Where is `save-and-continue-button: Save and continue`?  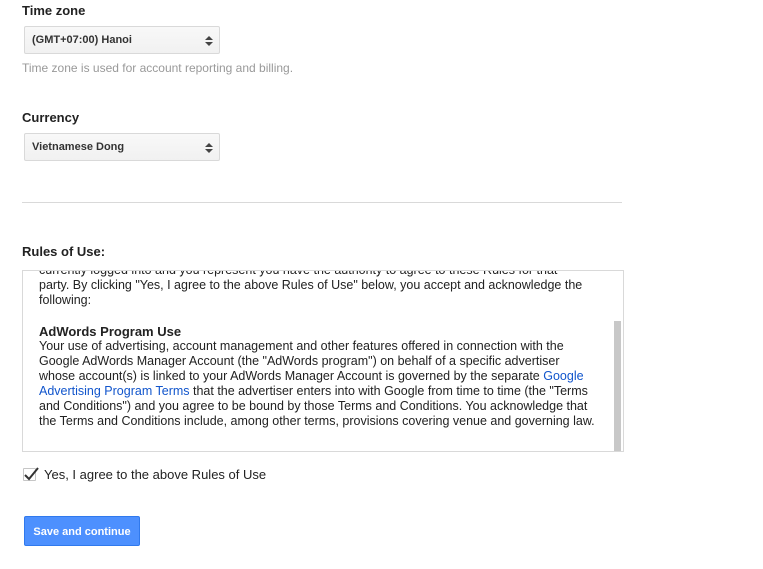 save-and-continue-button: Save and continue is located at coordinates (82, 531).